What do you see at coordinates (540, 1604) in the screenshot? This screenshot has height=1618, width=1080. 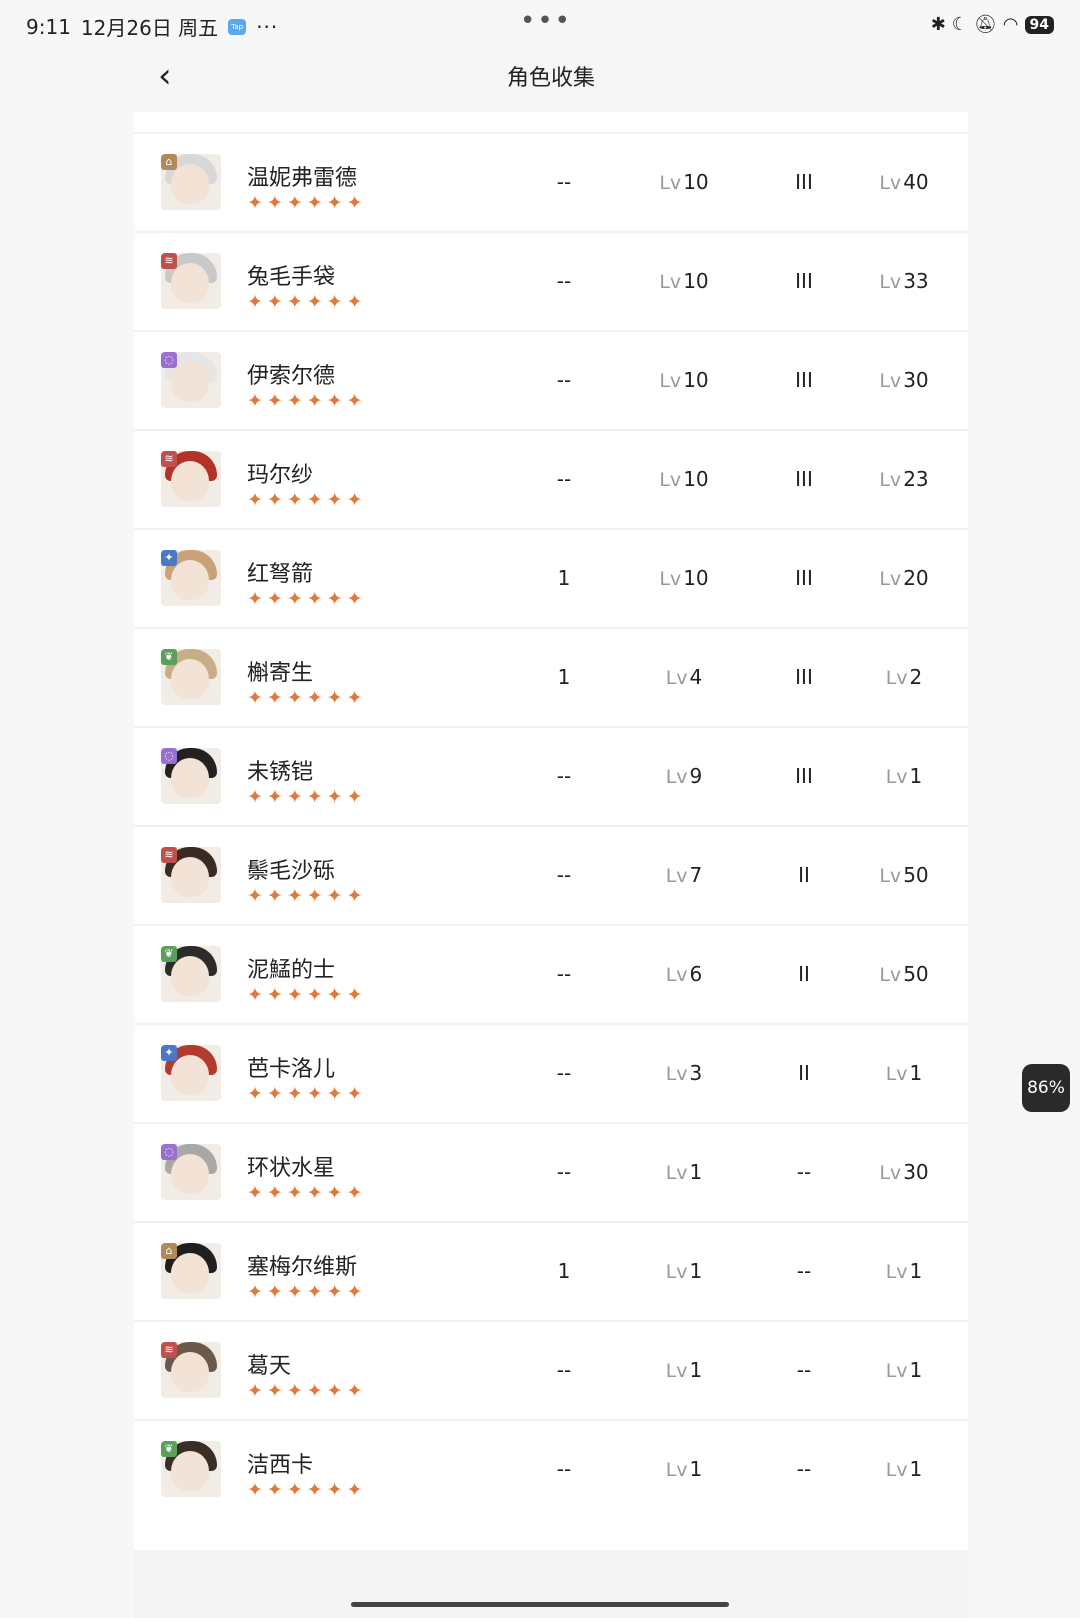 I see `home-indicator` at bounding box center [540, 1604].